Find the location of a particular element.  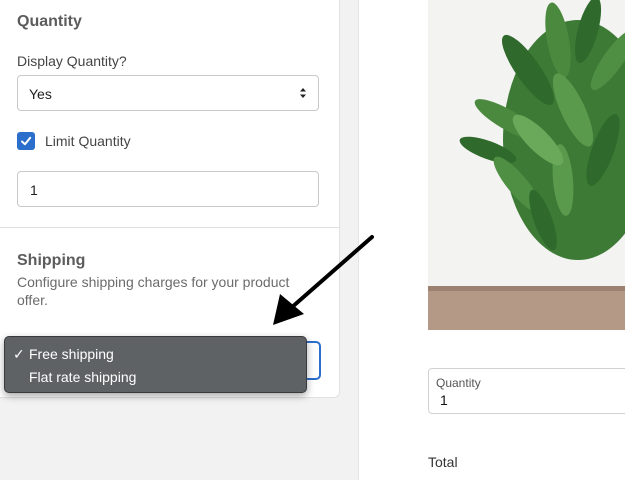

display-quantity-value: Yes is located at coordinates (40, 94).